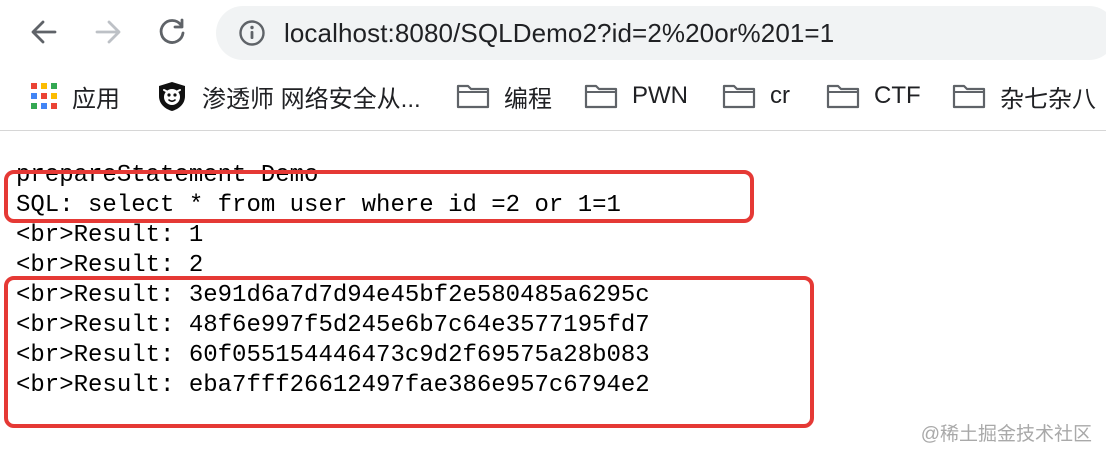 This screenshot has width=1106, height=458. Describe the element at coordinates (528, 99) in the screenshot. I see `bookmark-label: 编程` at that location.